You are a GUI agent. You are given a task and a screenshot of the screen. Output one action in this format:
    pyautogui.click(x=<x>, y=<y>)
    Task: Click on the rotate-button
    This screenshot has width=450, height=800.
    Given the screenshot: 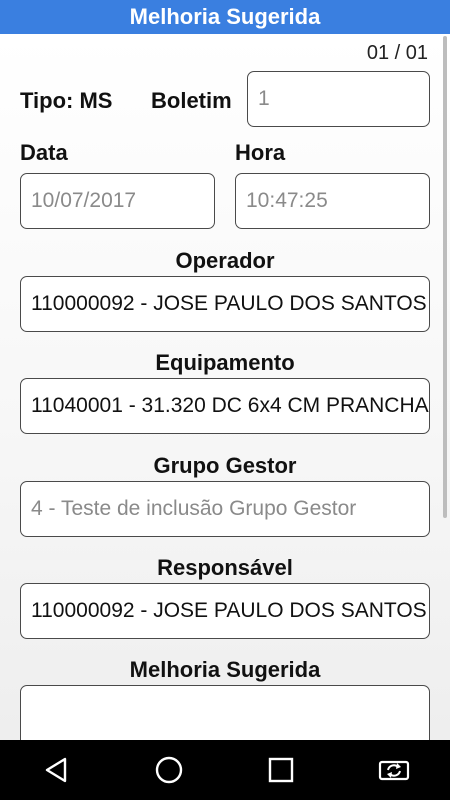 What is the action you would take?
    pyautogui.click(x=394, y=770)
    